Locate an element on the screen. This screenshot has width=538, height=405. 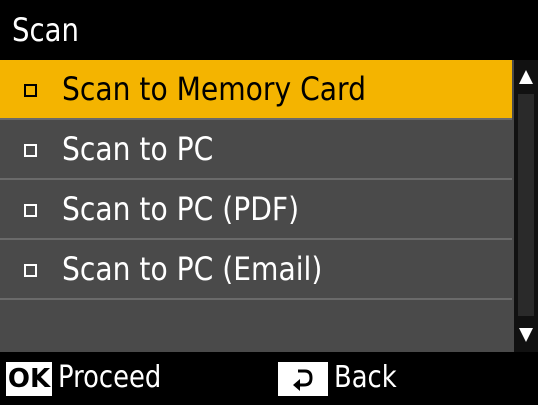
scrollbar-track is located at coordinates (526, 205).